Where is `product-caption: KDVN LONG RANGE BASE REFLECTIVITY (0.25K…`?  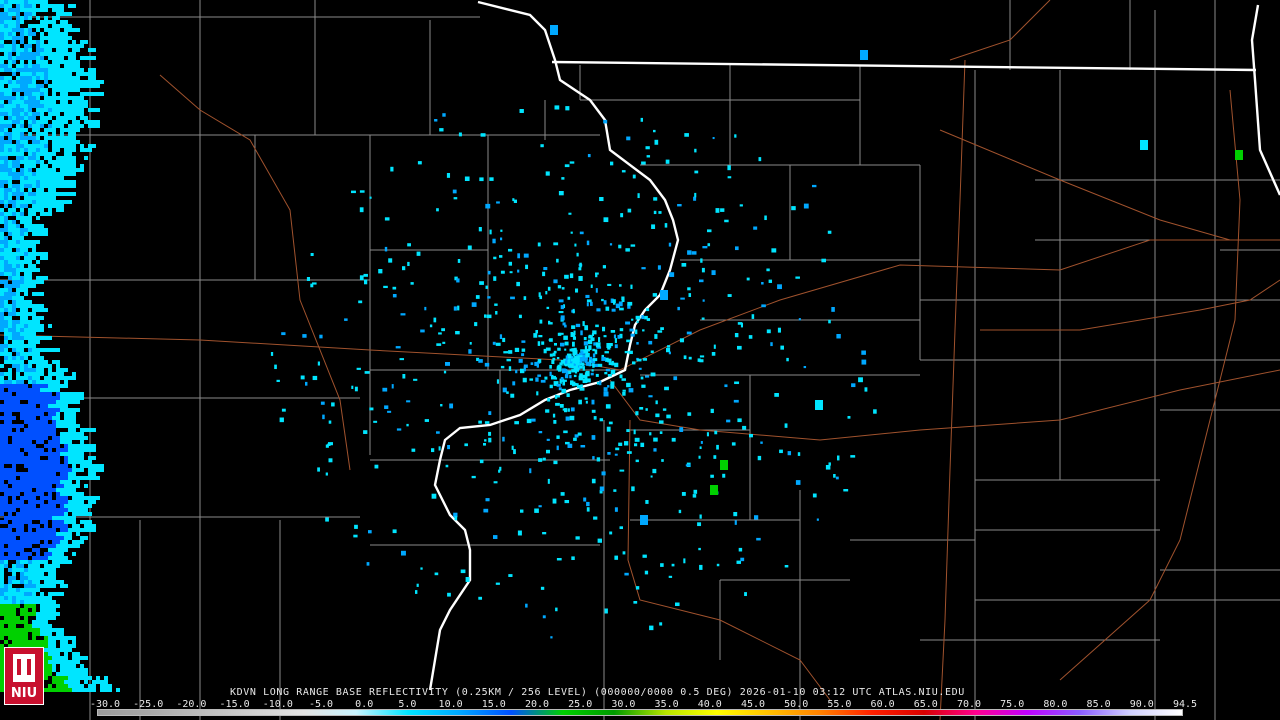
product-caption: KDVN LONG RANGE BASE REFLECTIVITY (0.25K… is located at coordinates (597, 692).